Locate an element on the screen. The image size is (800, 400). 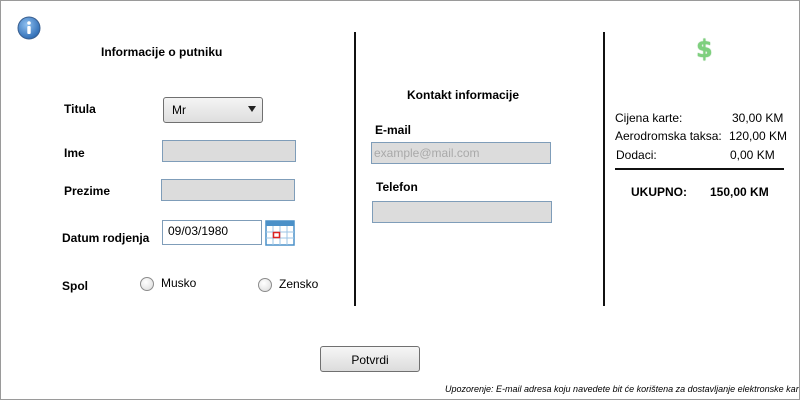
calendar-icon is located at coordinates (280, 233).